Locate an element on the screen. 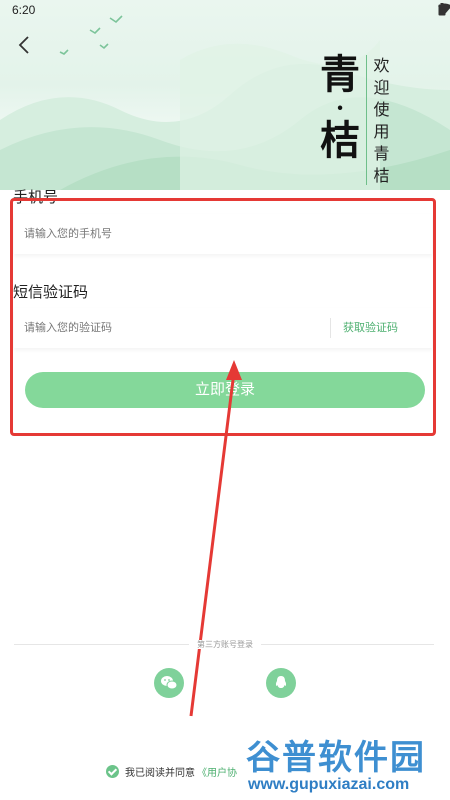 The height and width of the screenshot is (800, 450). sms-code-input is located at coordinates (164, 328).